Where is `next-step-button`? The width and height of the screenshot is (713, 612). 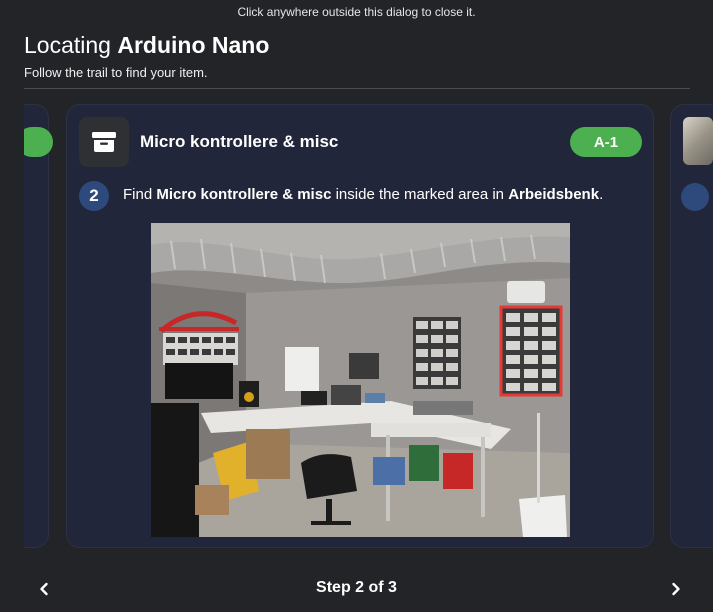
next-step-button is located at coordinates (676, 589).